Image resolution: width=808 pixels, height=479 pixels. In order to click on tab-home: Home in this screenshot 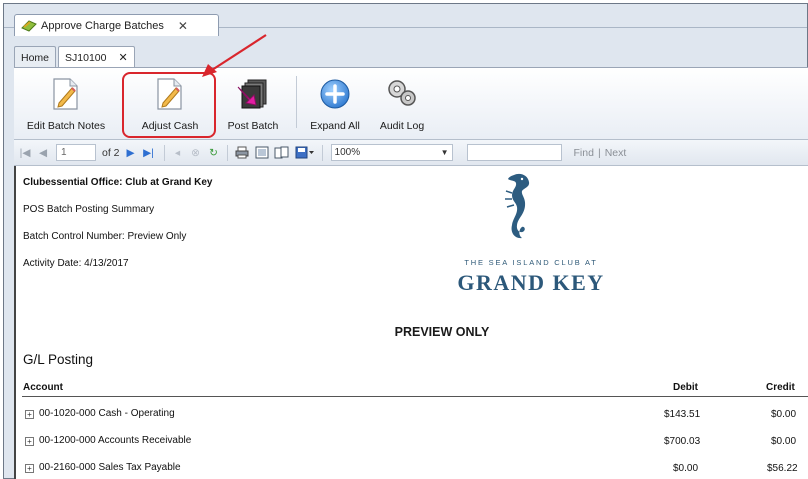, I will do `click(35, 57)`.